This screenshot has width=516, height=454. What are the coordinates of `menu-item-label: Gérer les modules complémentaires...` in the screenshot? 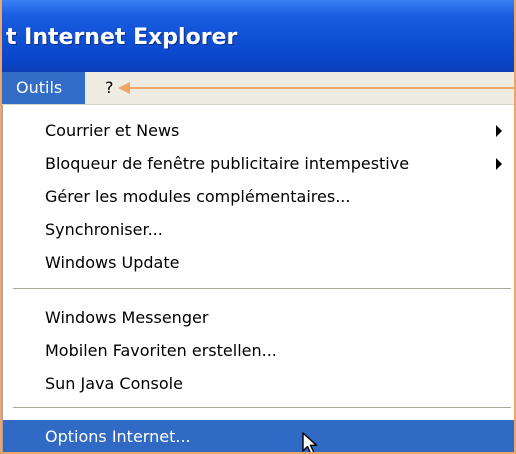 It's located at (198, 196).